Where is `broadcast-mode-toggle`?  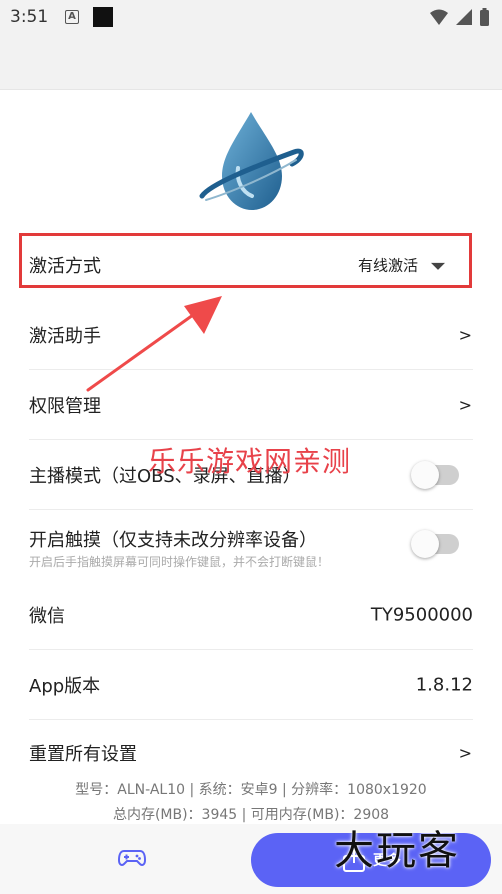 broadcast-mode-toggle is located at coordinates (435, 475).